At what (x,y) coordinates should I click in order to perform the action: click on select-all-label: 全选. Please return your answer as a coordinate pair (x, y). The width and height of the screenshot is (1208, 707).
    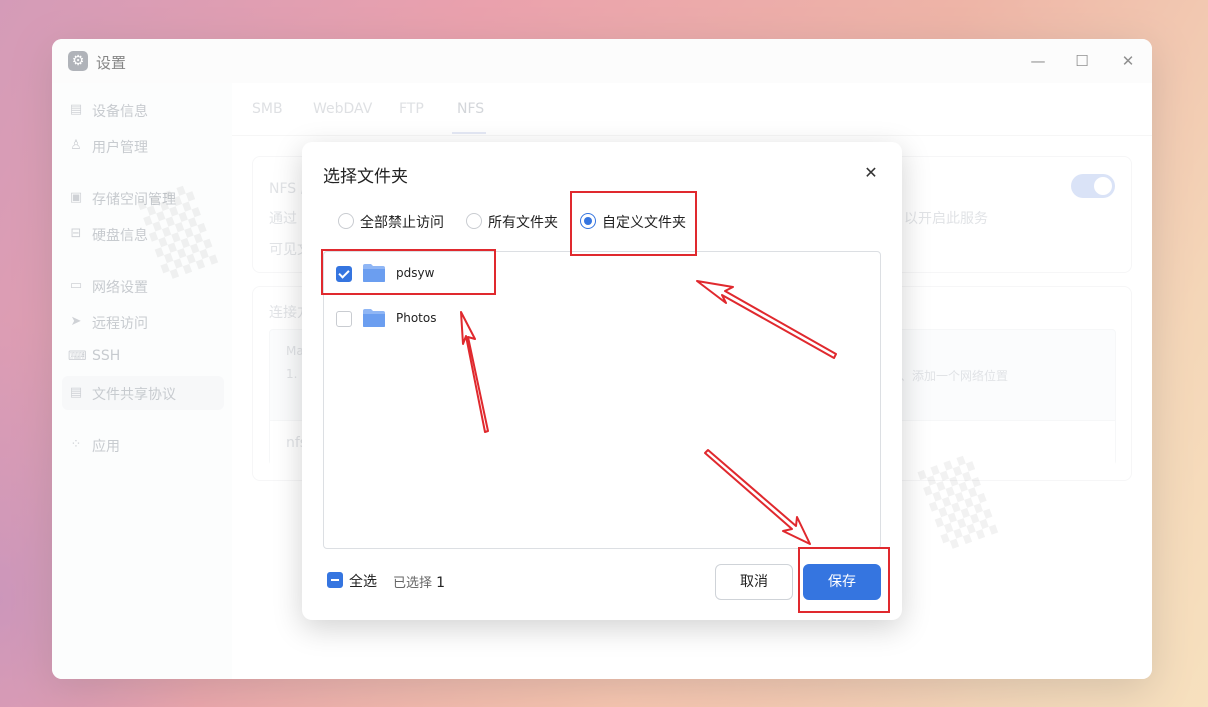
    Looking at the image, I should click on (363, 582).